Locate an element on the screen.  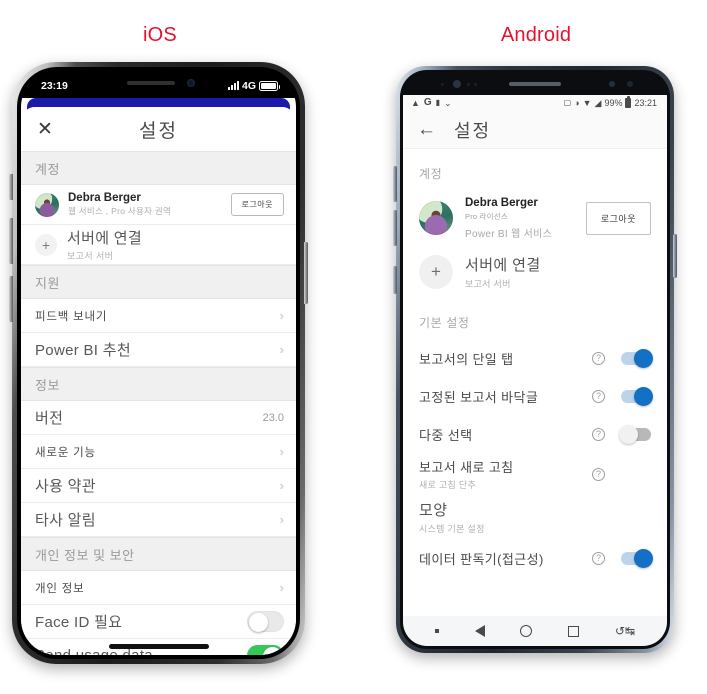
ios-section-header-account: 계정 is located at coordinates (158, 168).